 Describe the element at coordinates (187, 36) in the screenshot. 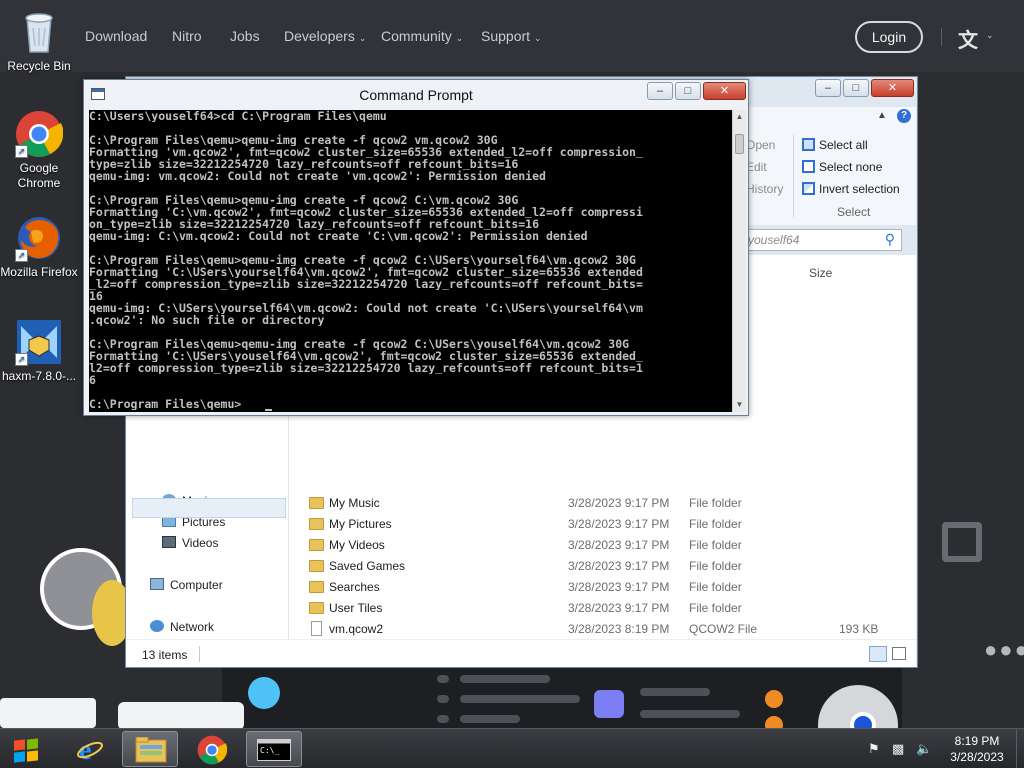

I see `nav-nitro: Nitro` at that location.